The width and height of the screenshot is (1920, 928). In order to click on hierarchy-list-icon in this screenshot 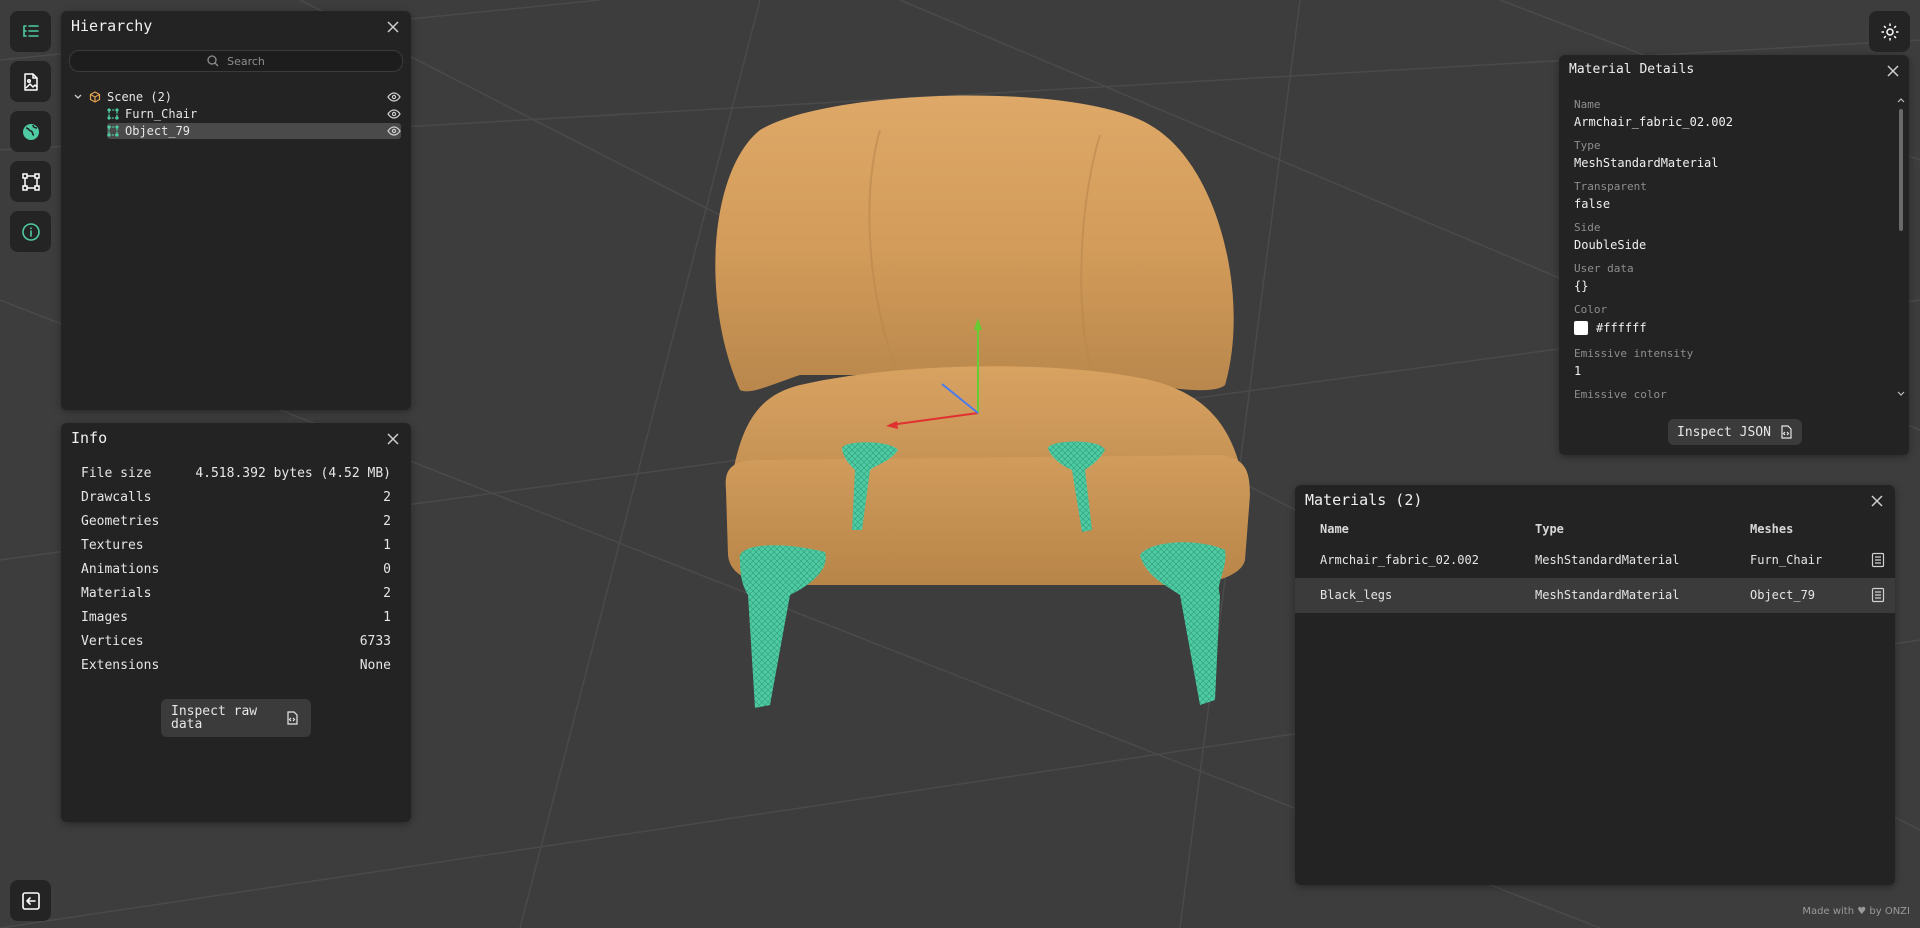, I will do `click(30, 30)`.